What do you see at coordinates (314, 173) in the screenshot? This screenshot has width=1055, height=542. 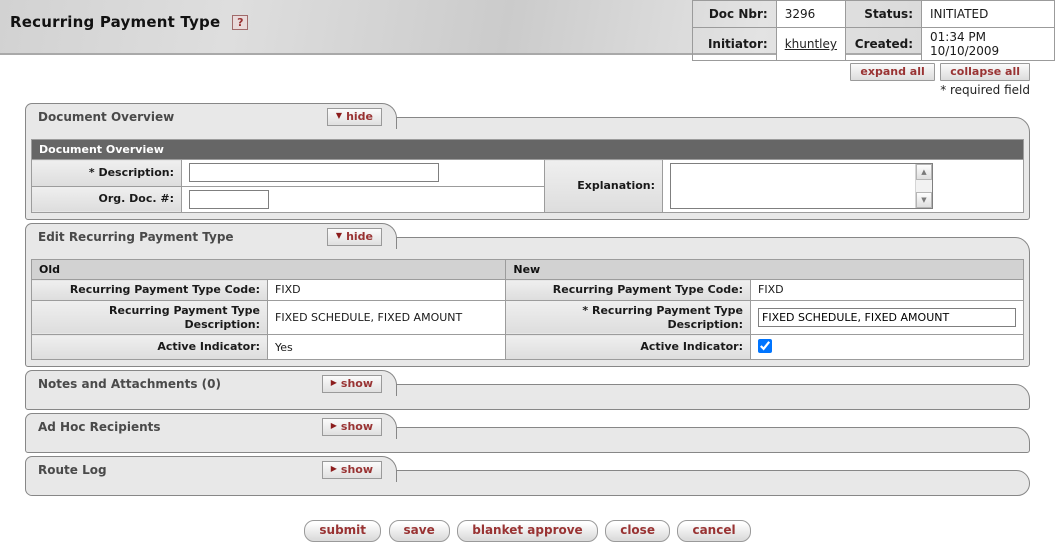 I see `description-input` at bounding box center [314, 173].